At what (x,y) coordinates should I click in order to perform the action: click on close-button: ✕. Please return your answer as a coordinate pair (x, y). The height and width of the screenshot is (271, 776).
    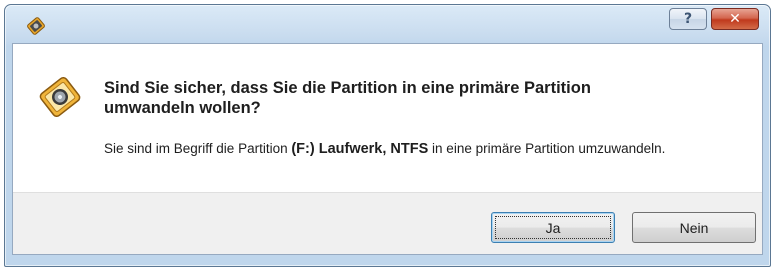
    Looking at the image, I should click on (735, 19).